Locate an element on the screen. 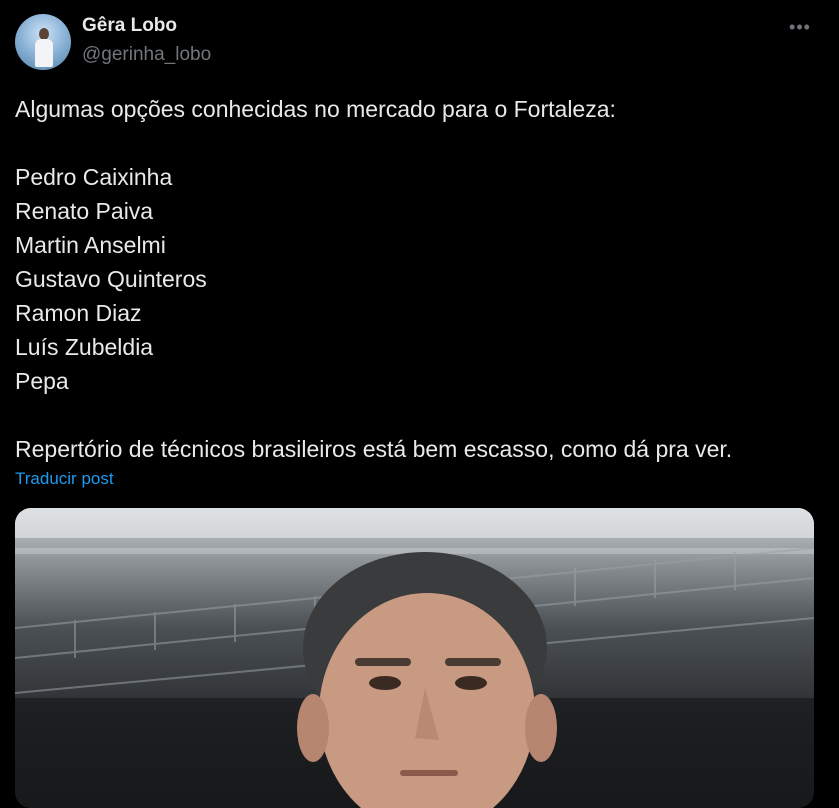 This screenshot has width=839, height=808. list-item: Luís Zubeldia is located at coordinates (84, 347).